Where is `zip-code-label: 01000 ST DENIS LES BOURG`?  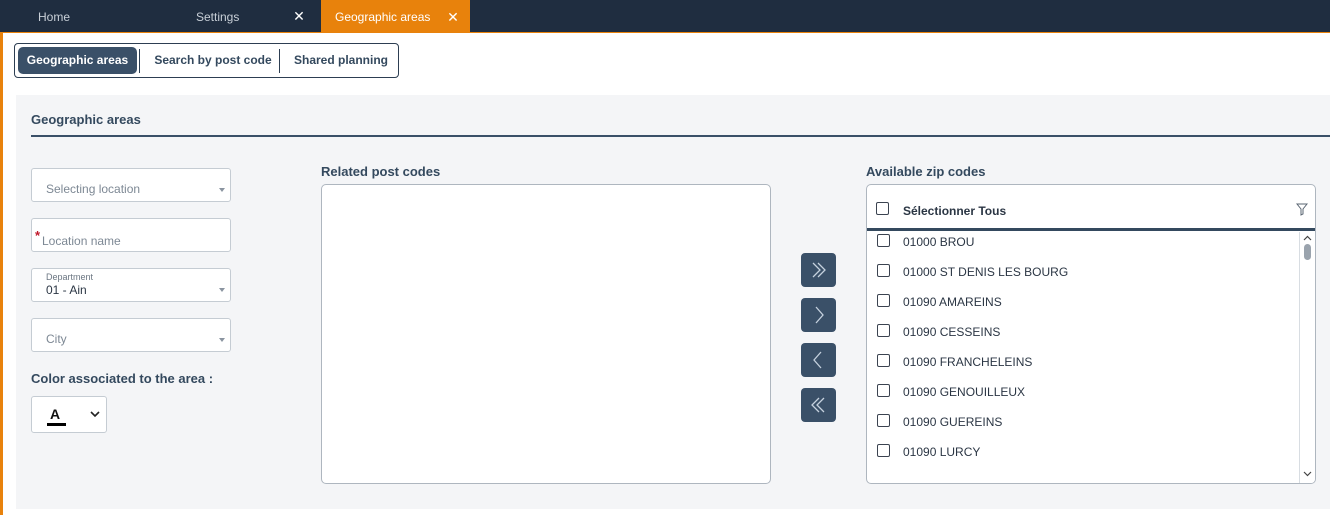
zip-code-label: 01000 ST DENIS LES BOURG is located at coordinates (986, 272).